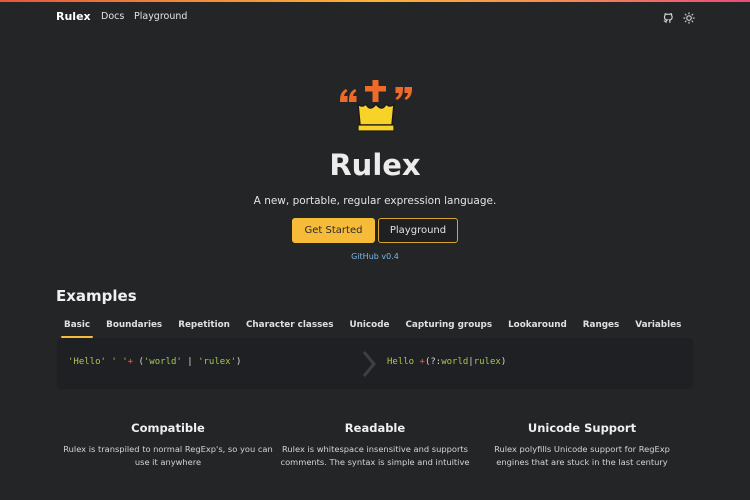 The image size is (750, 500). What do you see at coordinates (582, 428) in the screenshot?
I see `feature-title: Unicode Support` at bounding box center [582, 428].